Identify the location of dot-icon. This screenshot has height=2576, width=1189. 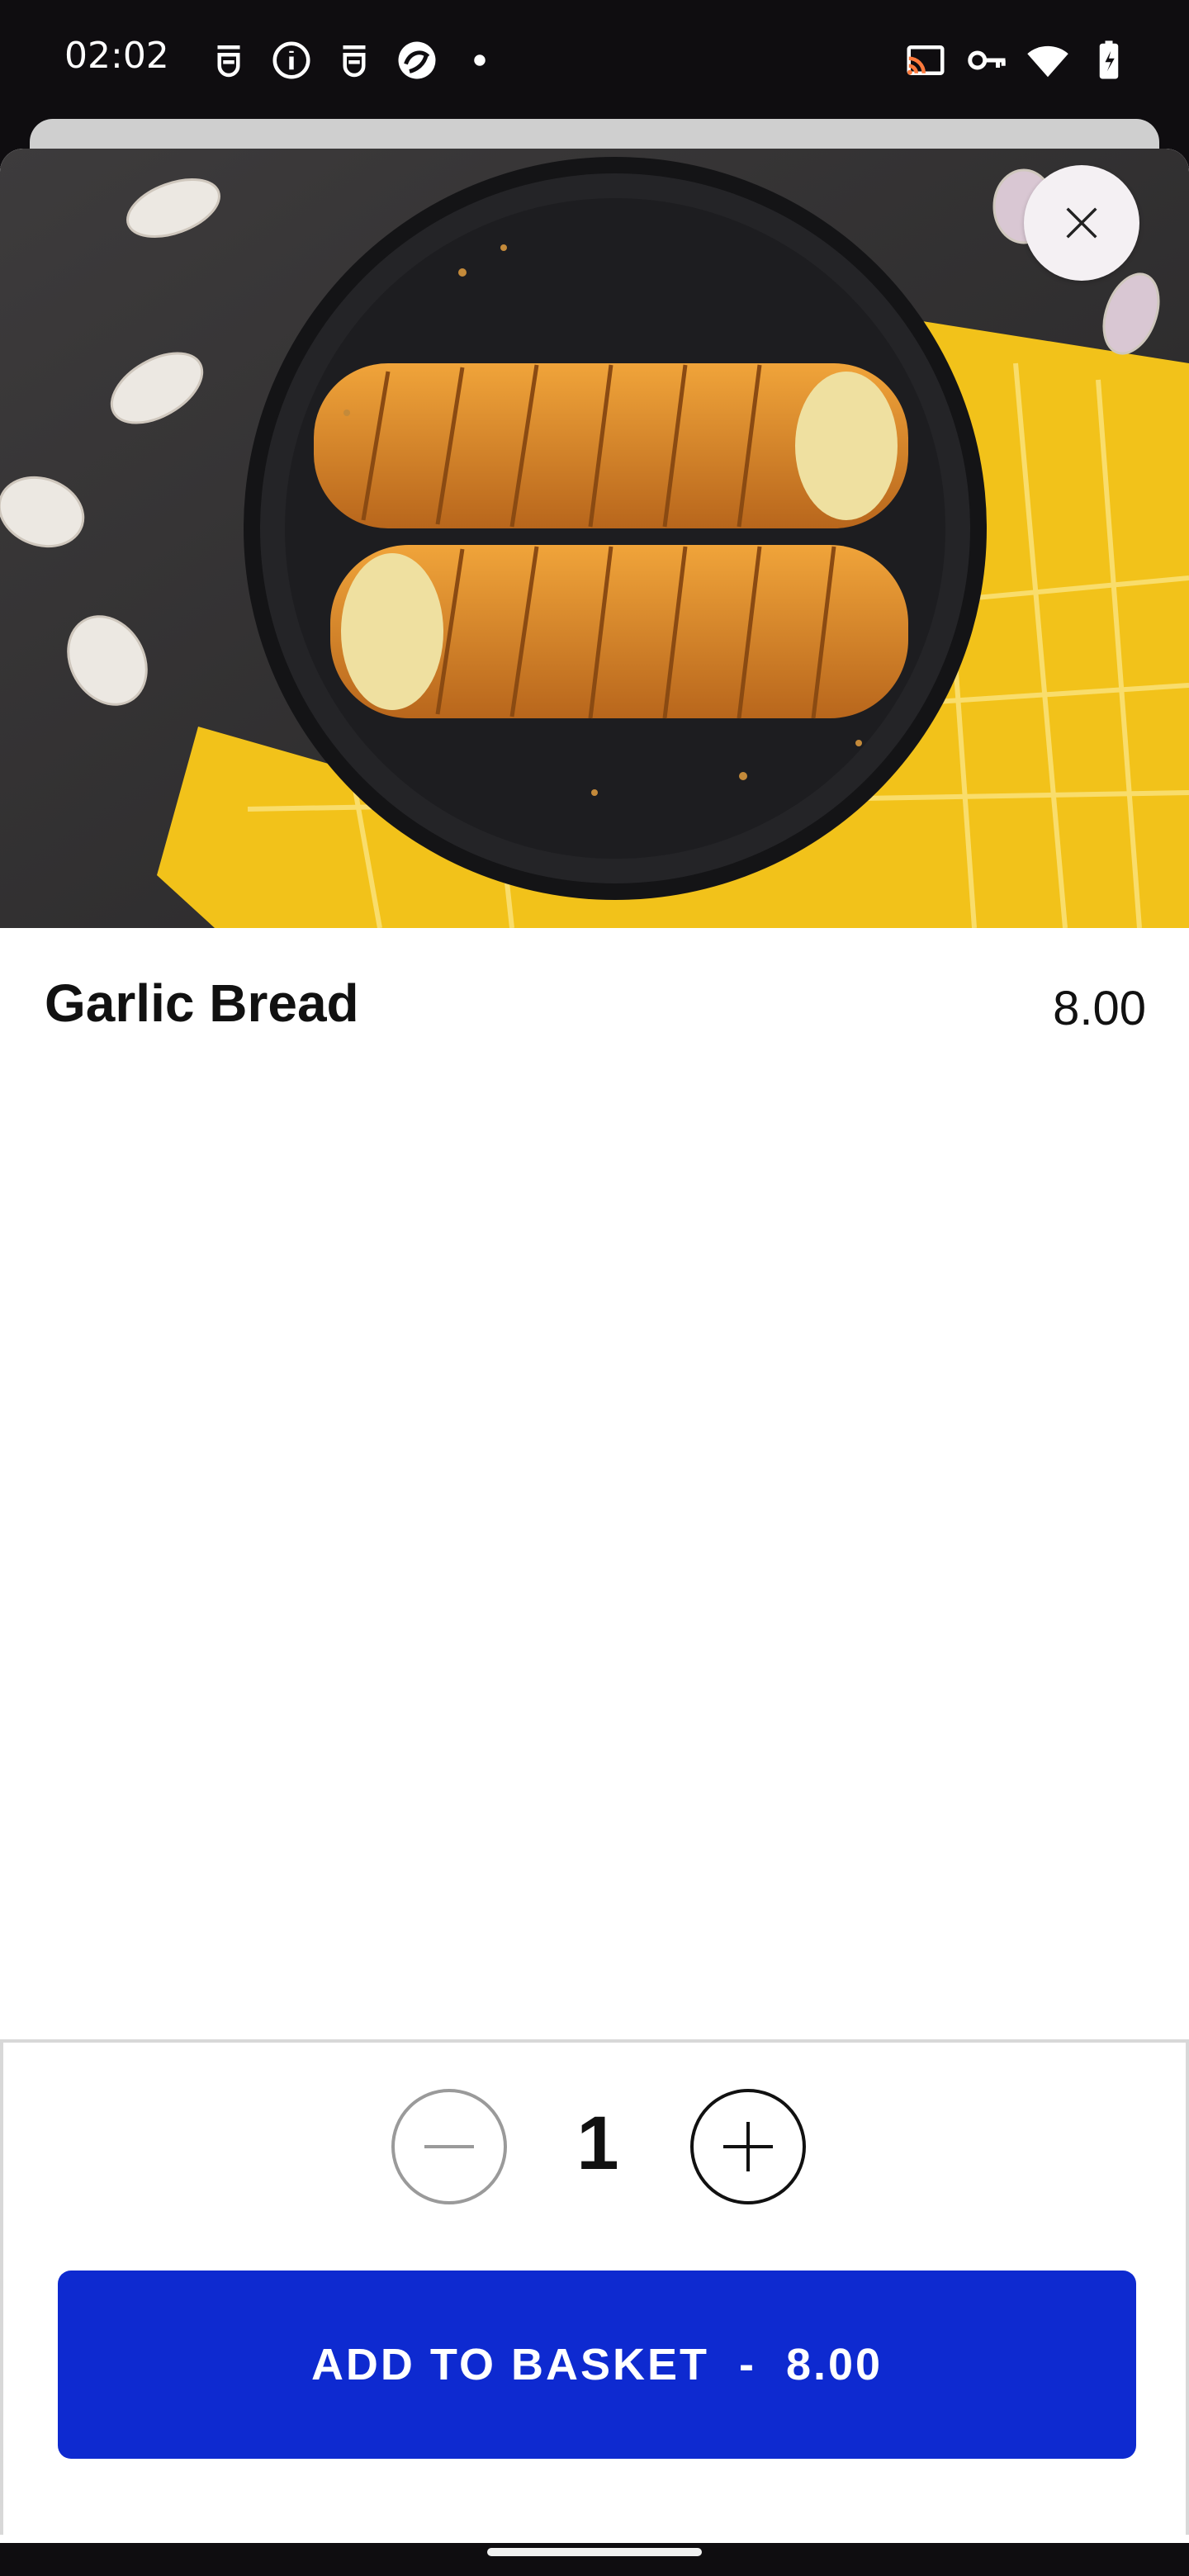
(479, 60).